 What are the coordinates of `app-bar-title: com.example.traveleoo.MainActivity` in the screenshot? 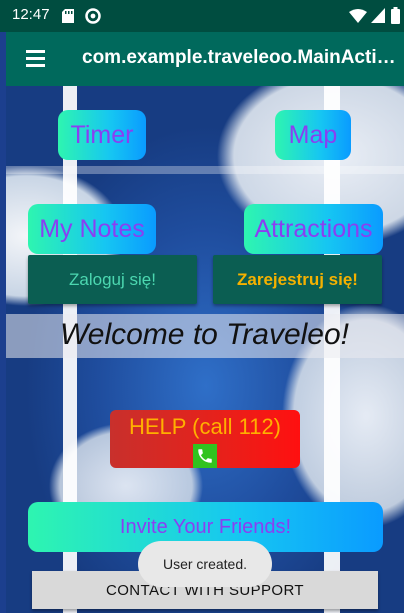 It's located at (242, 57).